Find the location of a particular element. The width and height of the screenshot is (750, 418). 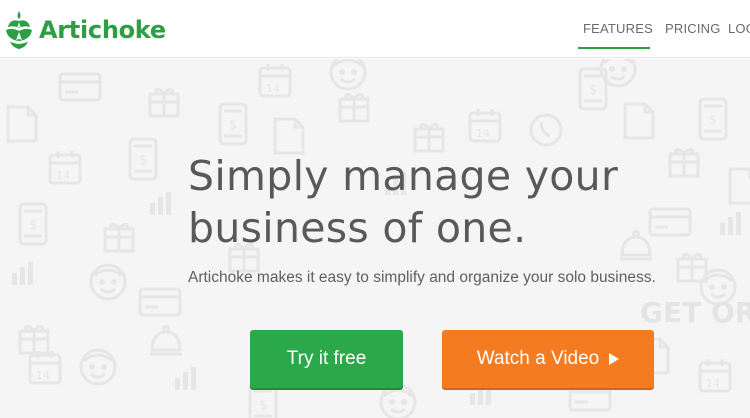

hero-headline-line1: Simply manage your is located at coordinates (403, 176).